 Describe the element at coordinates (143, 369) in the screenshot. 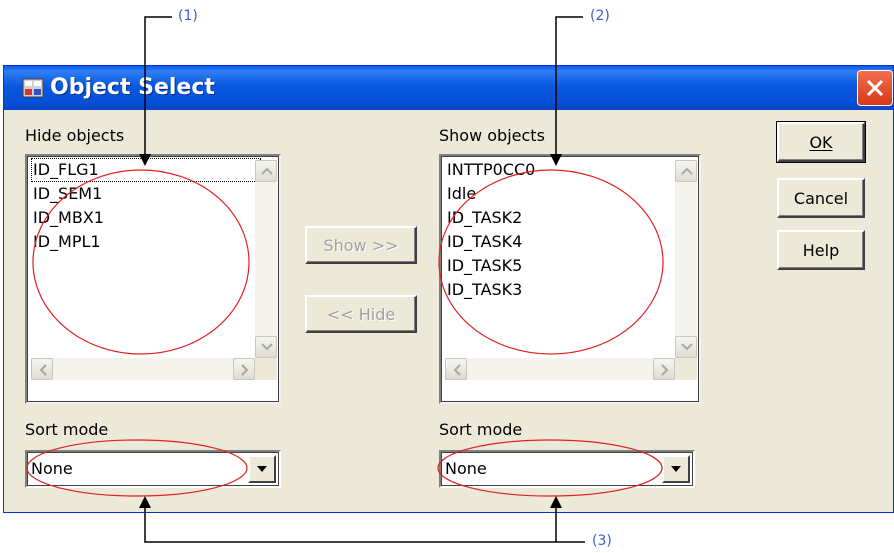

I see `hide-list-horizontal-scrollbar` at that location.